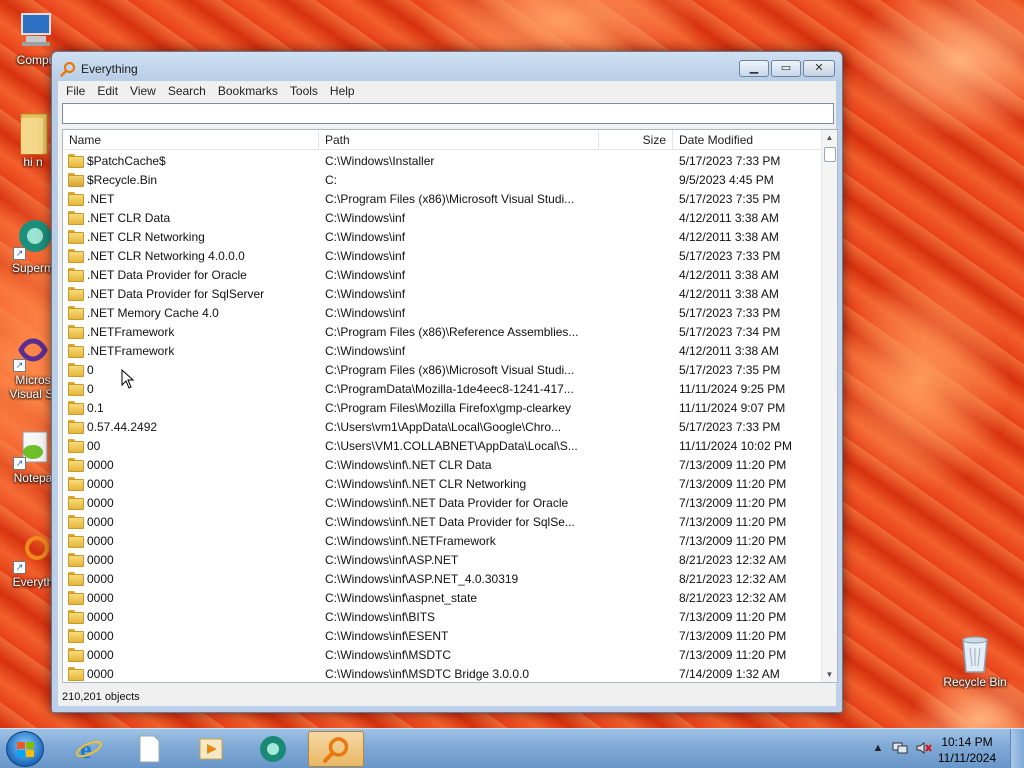  Describe the element at coordinates (143, 91) in the screenshot. I see `menu-view: View` at that location.